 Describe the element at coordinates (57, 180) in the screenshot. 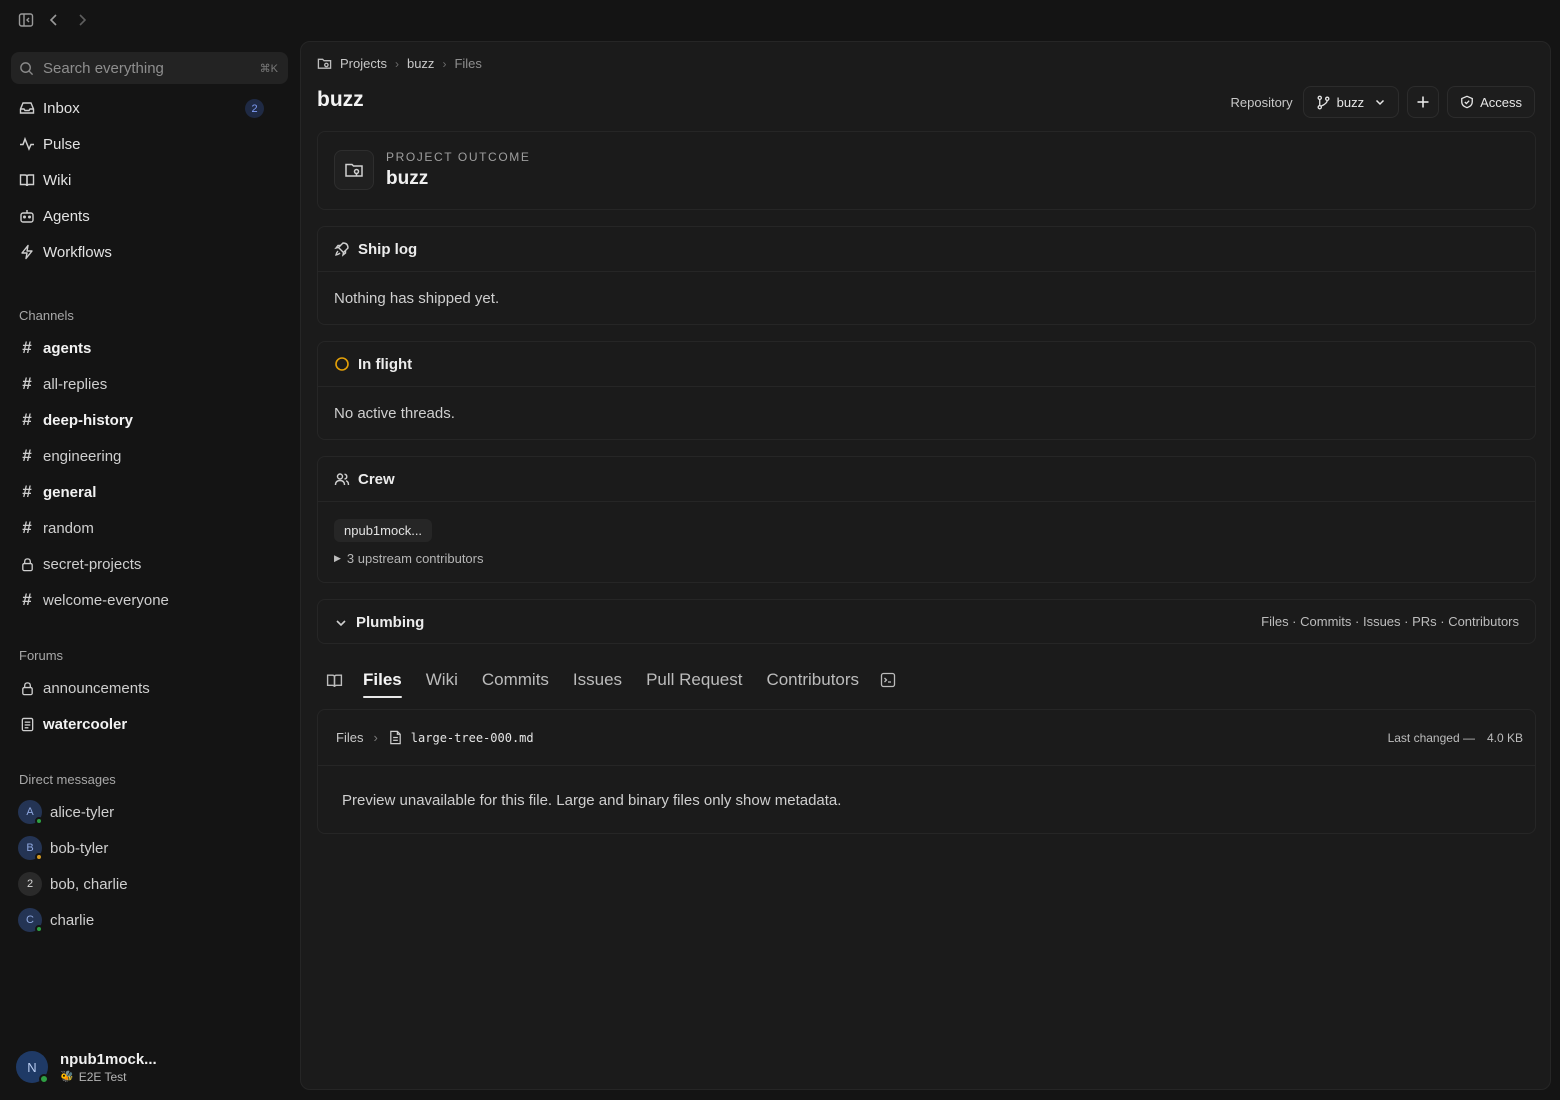

I see `nav-label: Wiki` at that location.